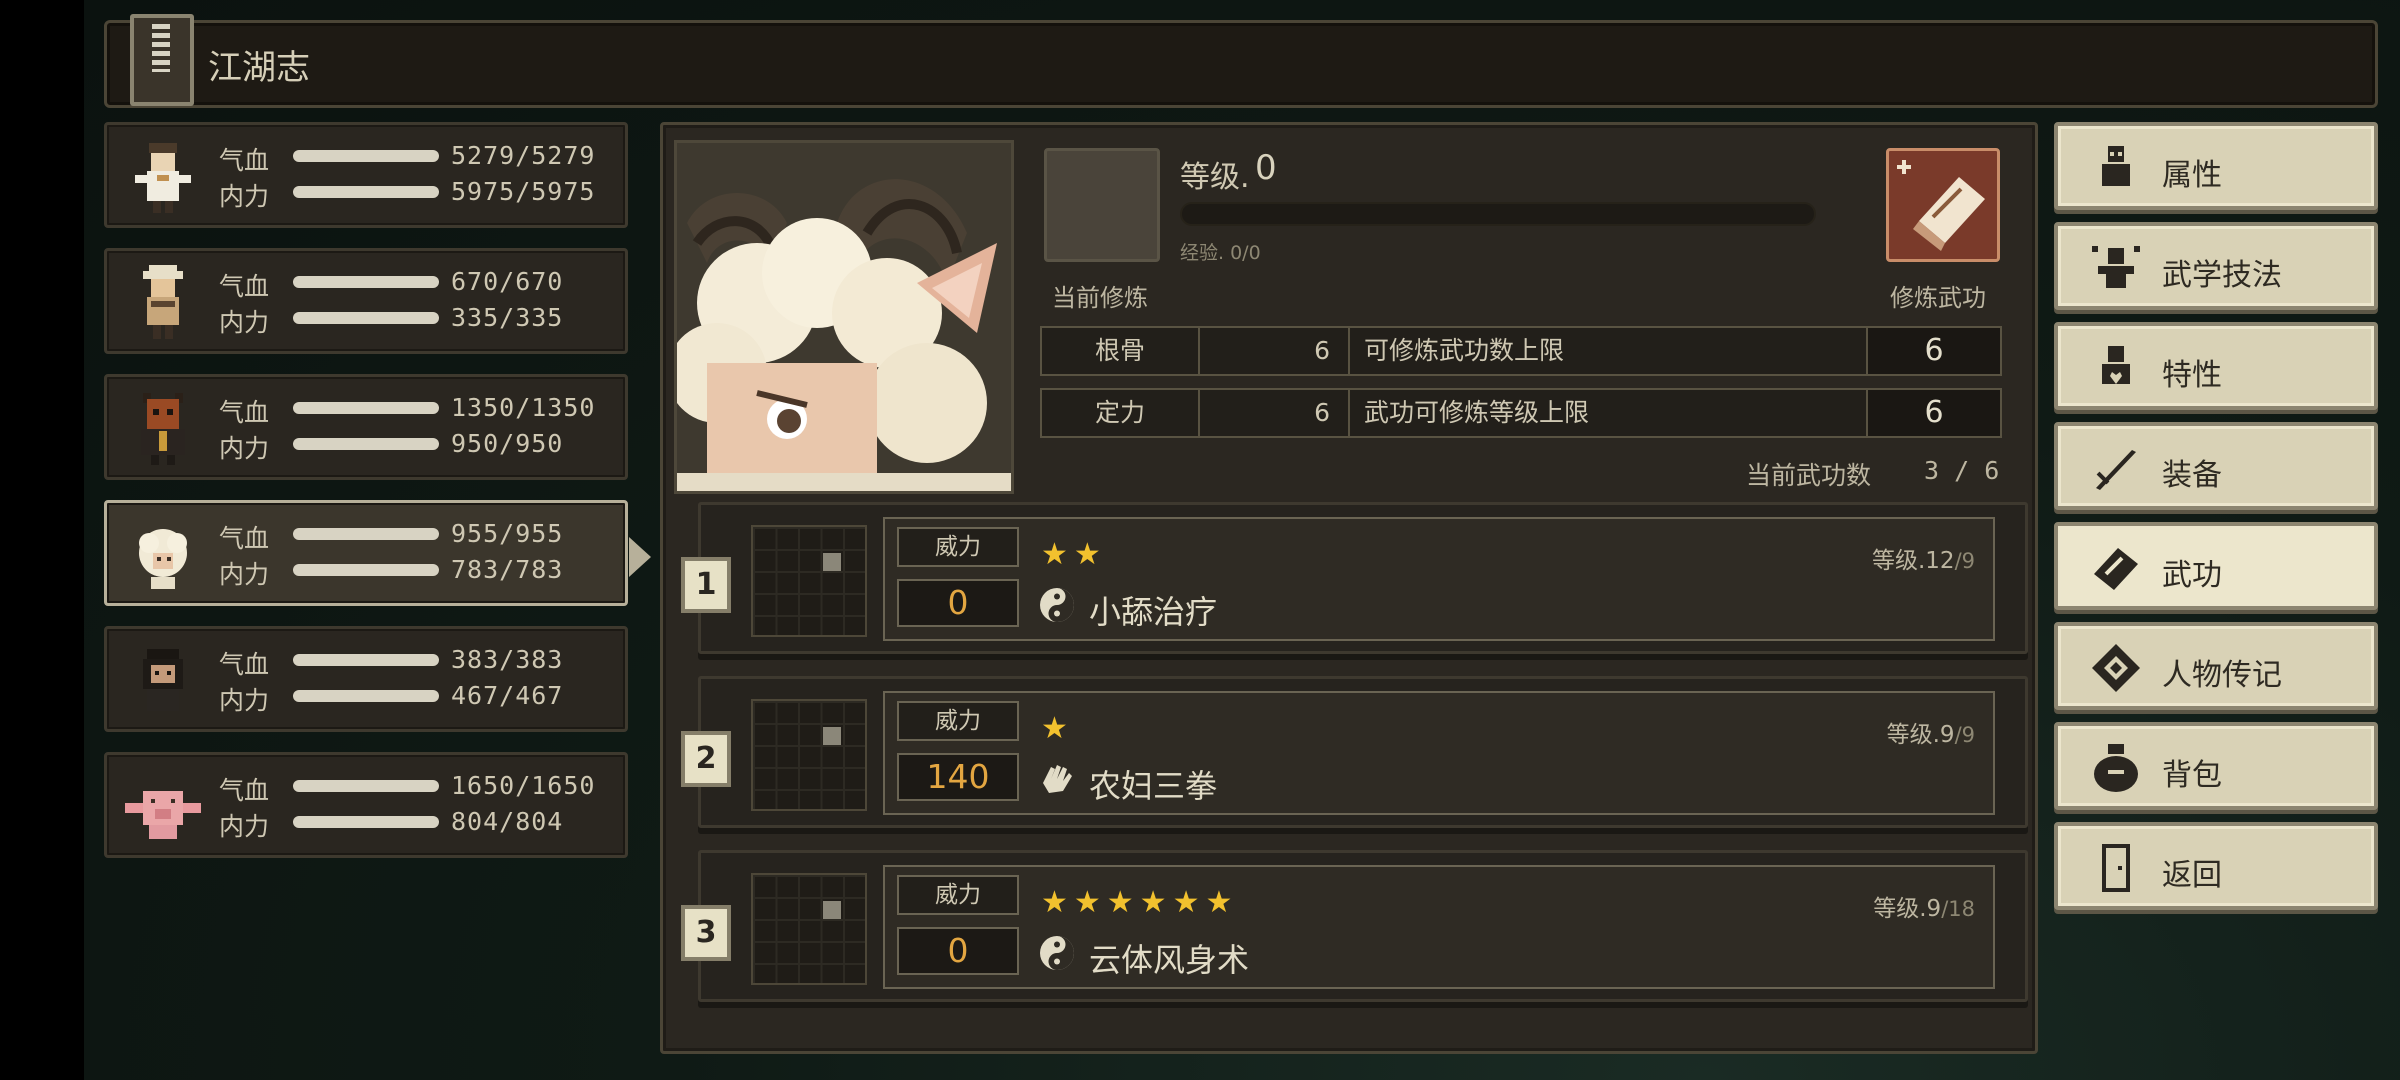 This screenshot has width=2400, height=1080. Describe the element at coordinates (2116, 268) in the screenshot. I see `fighter-icon` at that location.